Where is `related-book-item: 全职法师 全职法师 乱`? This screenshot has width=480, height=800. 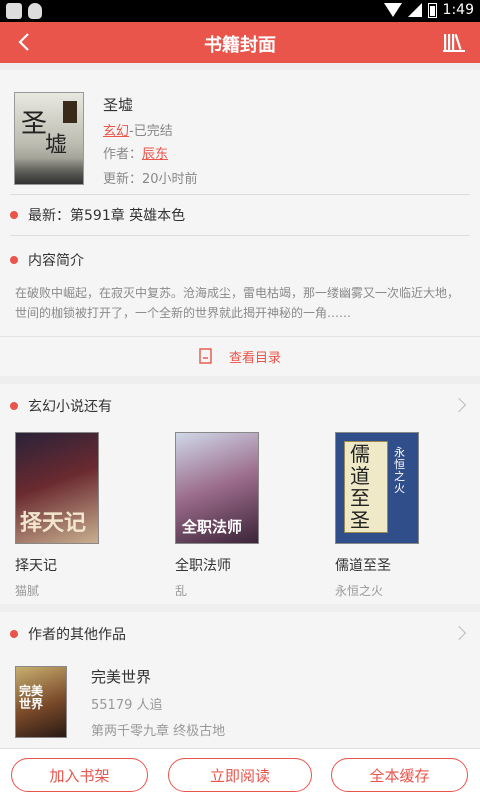 related-book-item: 全职法师 全职法师 乱 is located at coordinates (245, 515).